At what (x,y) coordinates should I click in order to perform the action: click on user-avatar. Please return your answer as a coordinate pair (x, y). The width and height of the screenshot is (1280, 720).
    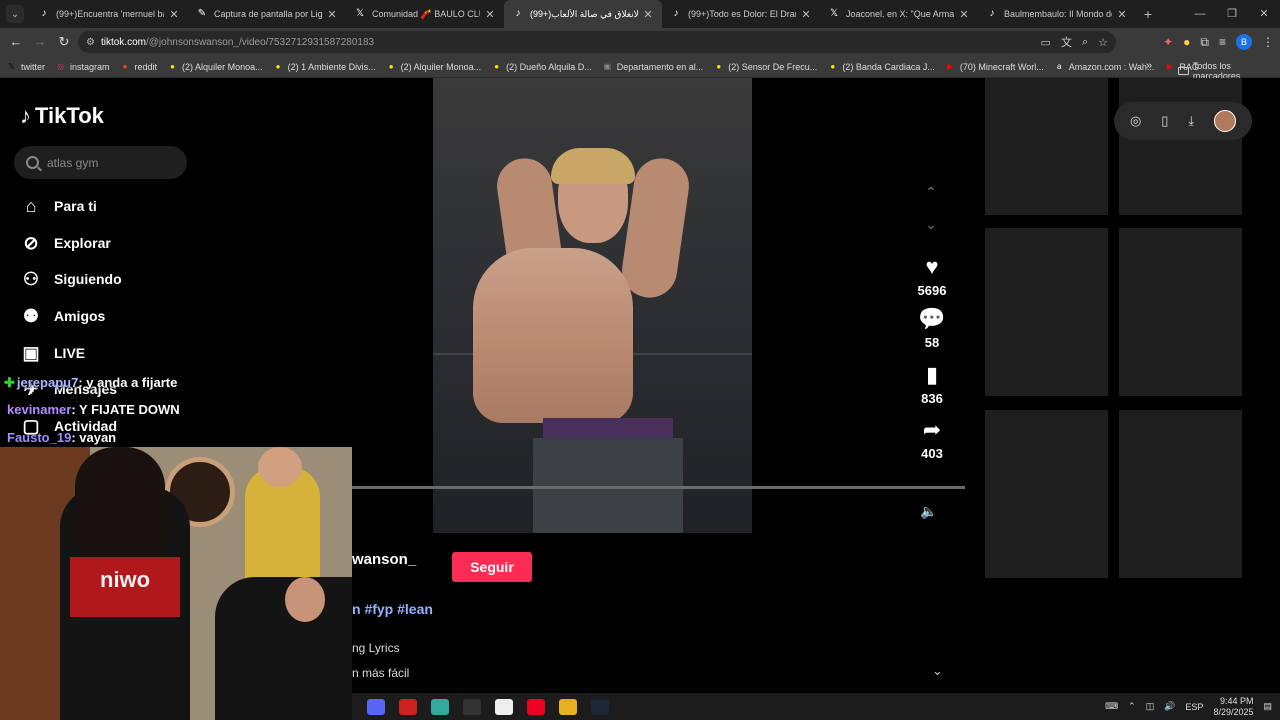
    Looking at the image, I should click on (1225, 121).